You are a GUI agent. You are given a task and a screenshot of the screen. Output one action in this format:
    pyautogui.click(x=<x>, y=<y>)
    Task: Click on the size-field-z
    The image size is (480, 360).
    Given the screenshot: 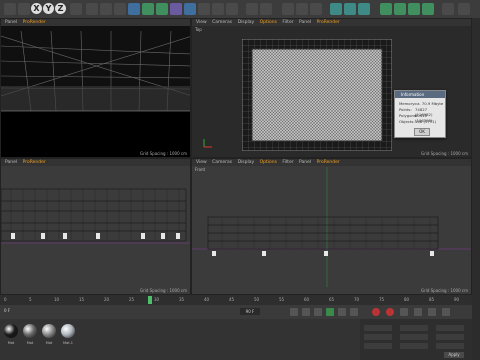 What is the action you would take?
    pyautogui.click(x=414, y=346)
    